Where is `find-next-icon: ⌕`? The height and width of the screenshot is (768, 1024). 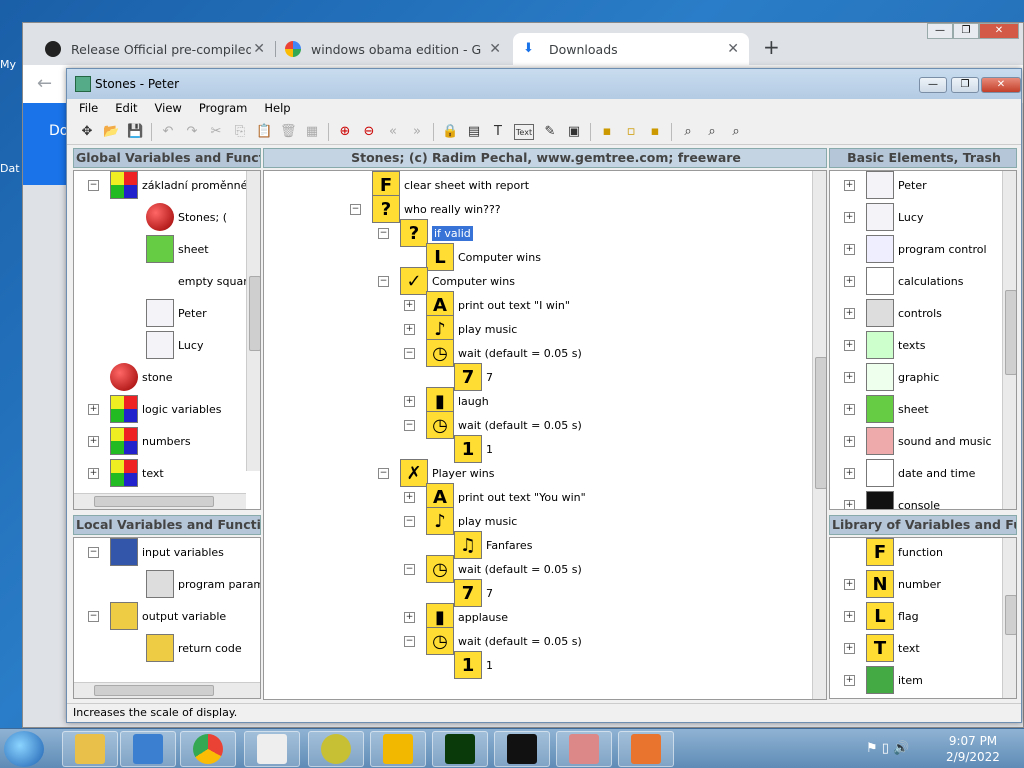
find-next-icon: ⌕ is located at coordinates (736, 132).